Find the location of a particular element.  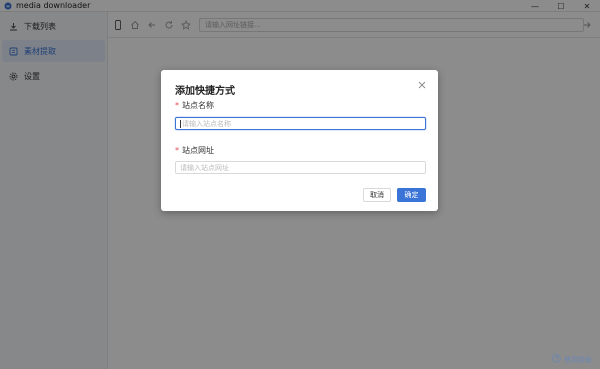

help-icon is located at coordinates (556, 359).